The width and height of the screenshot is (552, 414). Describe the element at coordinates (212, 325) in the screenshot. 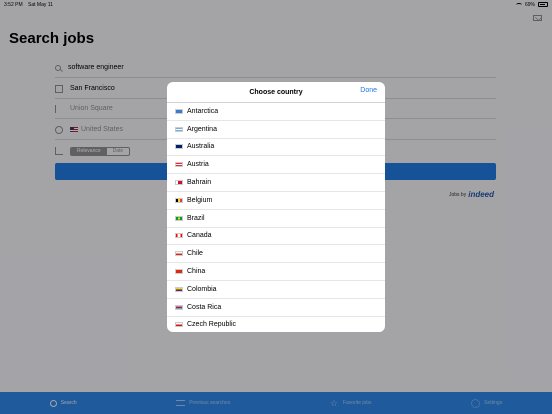

I see `country-name: Czech Republic` at that location.